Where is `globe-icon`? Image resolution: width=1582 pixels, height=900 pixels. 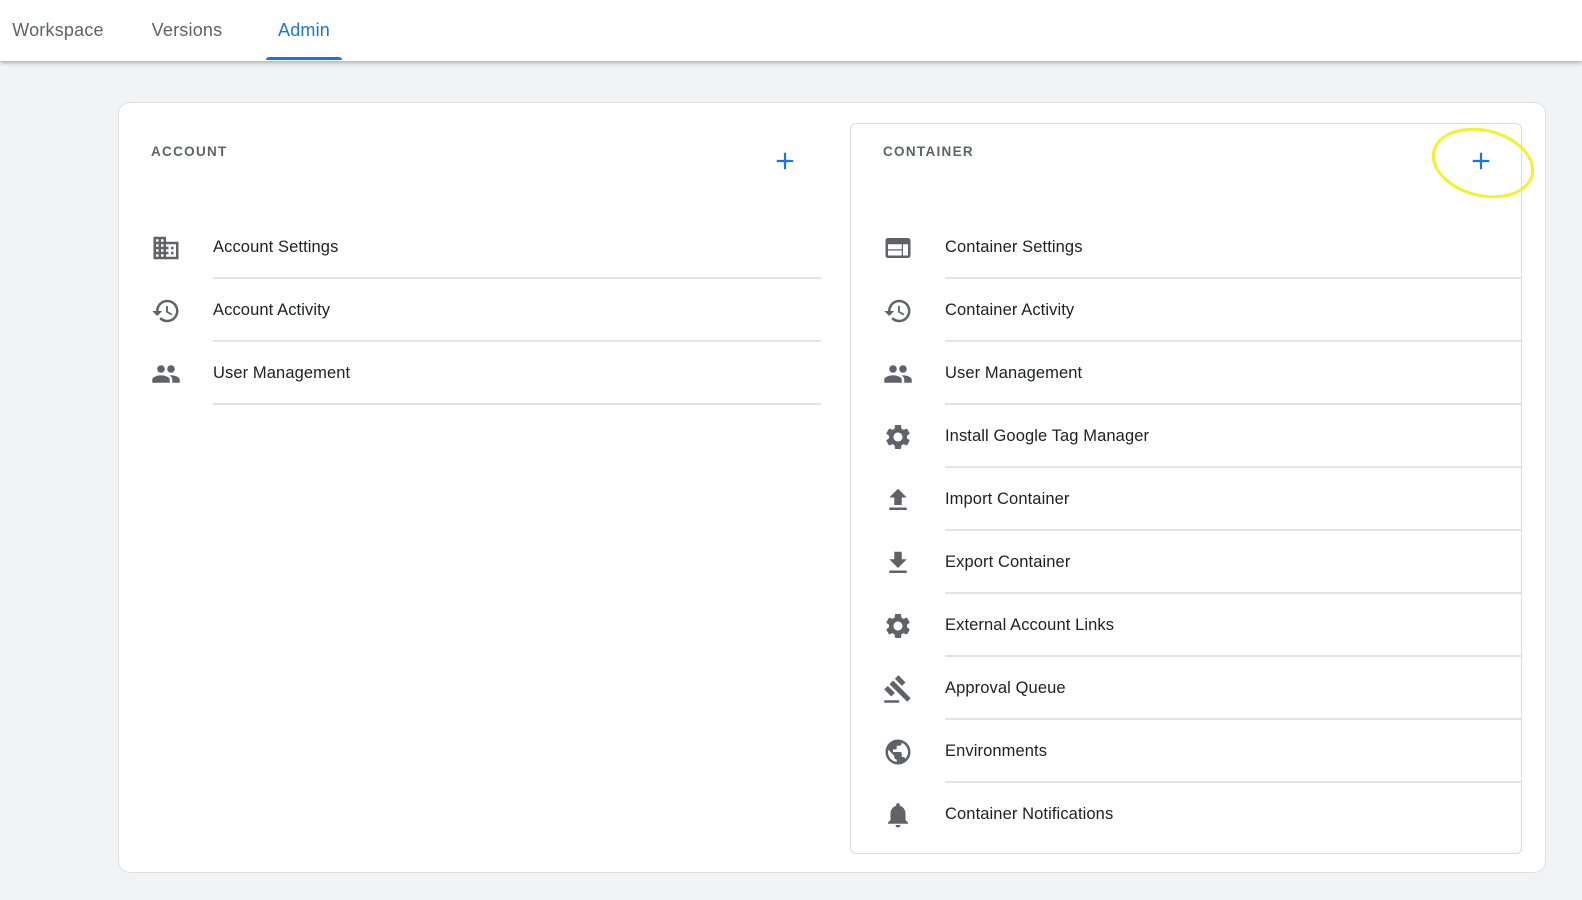
globe-icon is located at coordinates (898, 752).